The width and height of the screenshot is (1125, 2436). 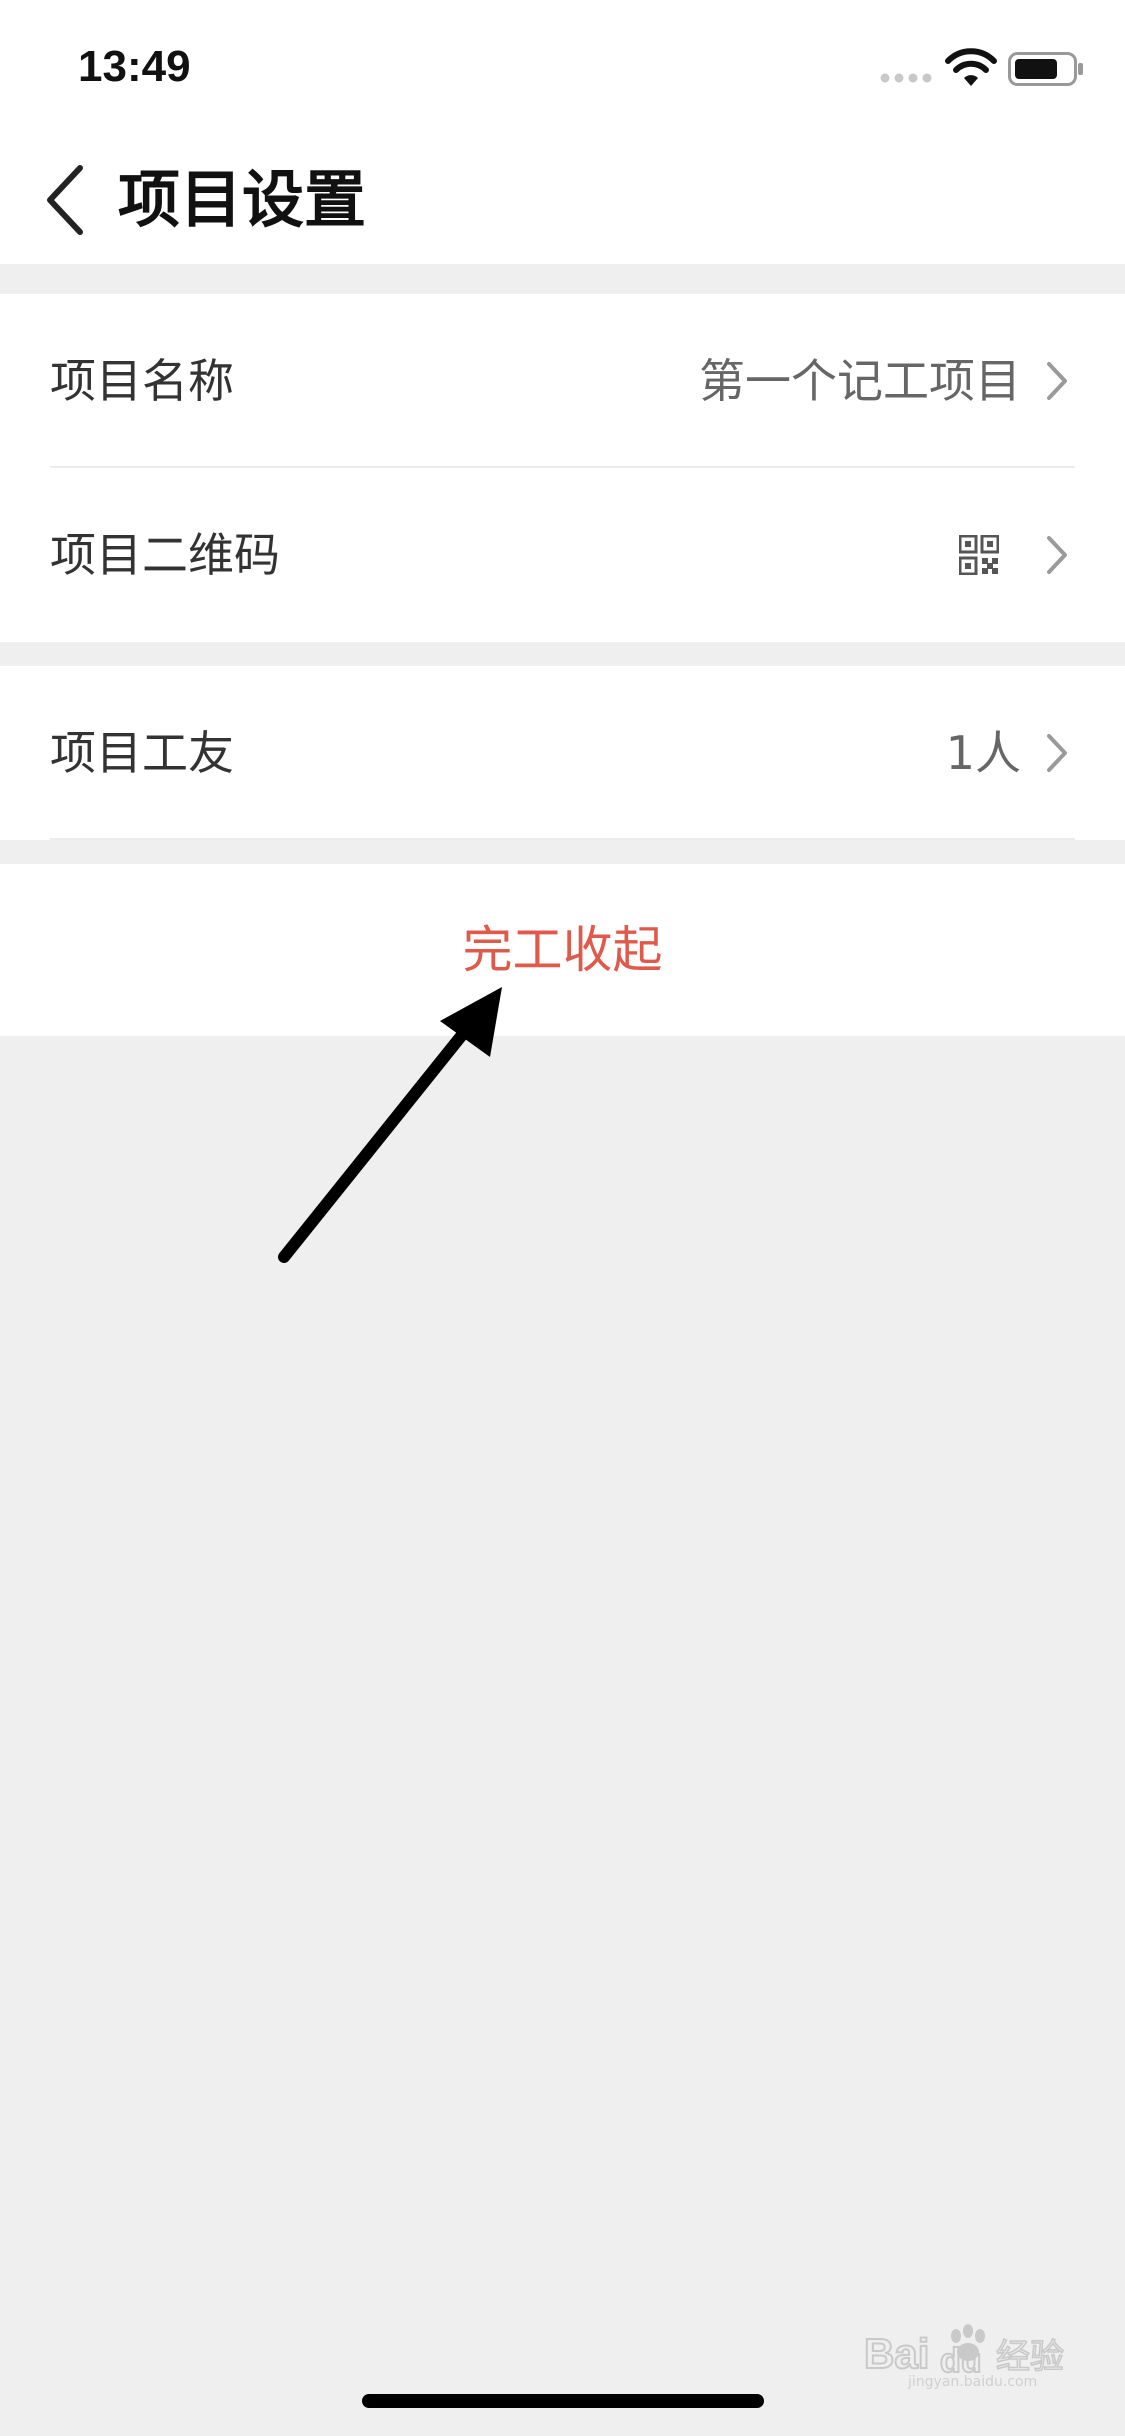 What do you see at coordinates (142, 753) in the screenshot?
I see `project-workers-label: 项目工友` at bounding box center [142, 753].